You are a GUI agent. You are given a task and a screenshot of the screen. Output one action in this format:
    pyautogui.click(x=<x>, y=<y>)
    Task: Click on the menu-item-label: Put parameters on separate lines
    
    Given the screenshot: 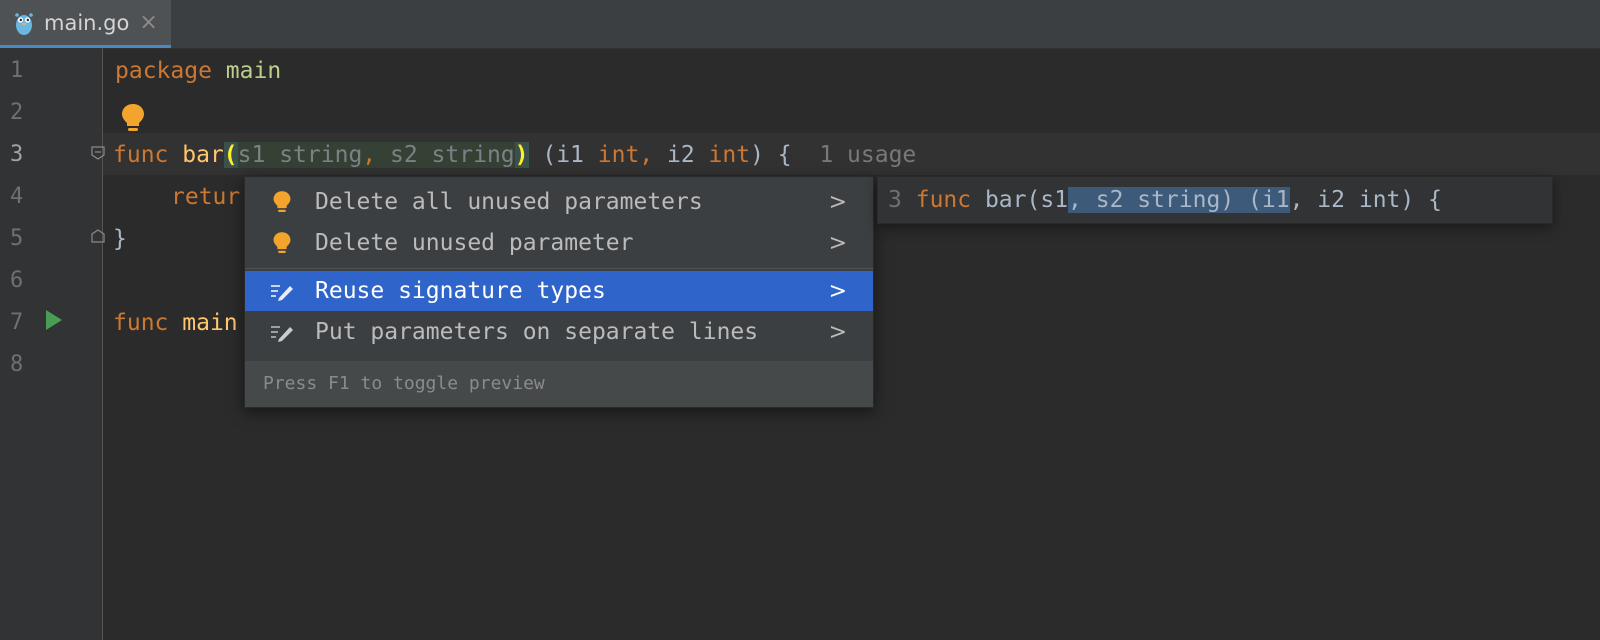 What is the action you would take?
    pyautogui.click(x=537, y=332)
    